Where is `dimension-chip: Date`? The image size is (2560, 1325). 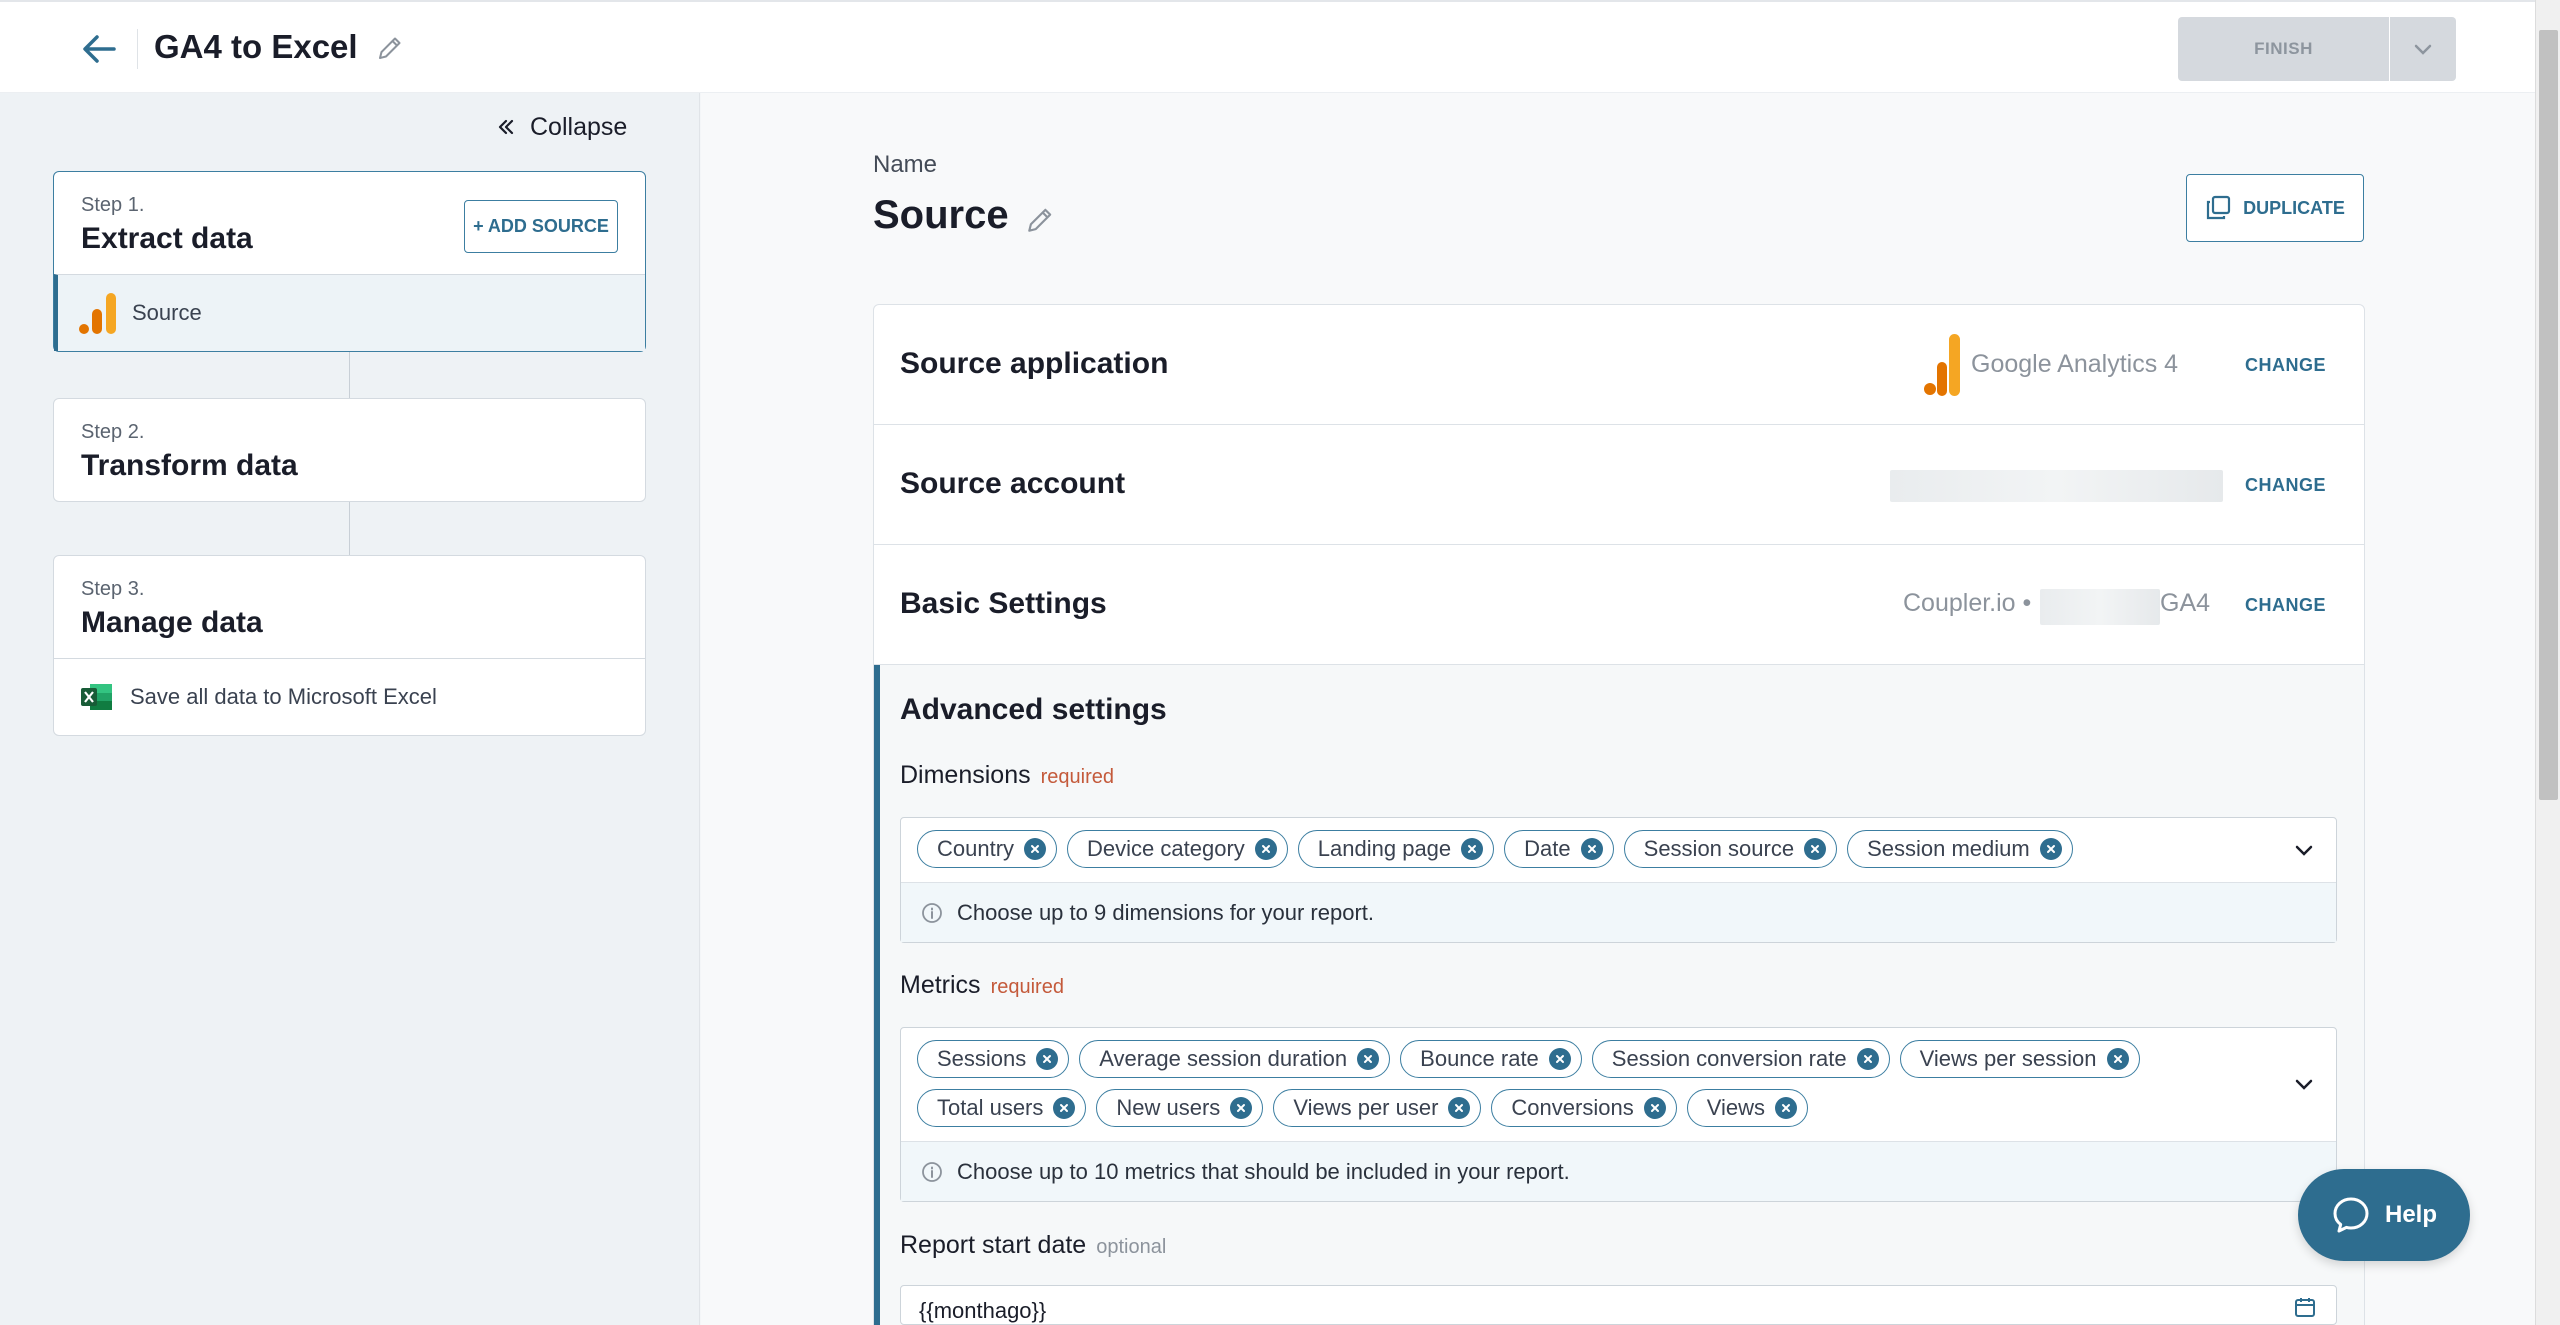 dimension-chip: Date is located at coordinates (1559, 849).